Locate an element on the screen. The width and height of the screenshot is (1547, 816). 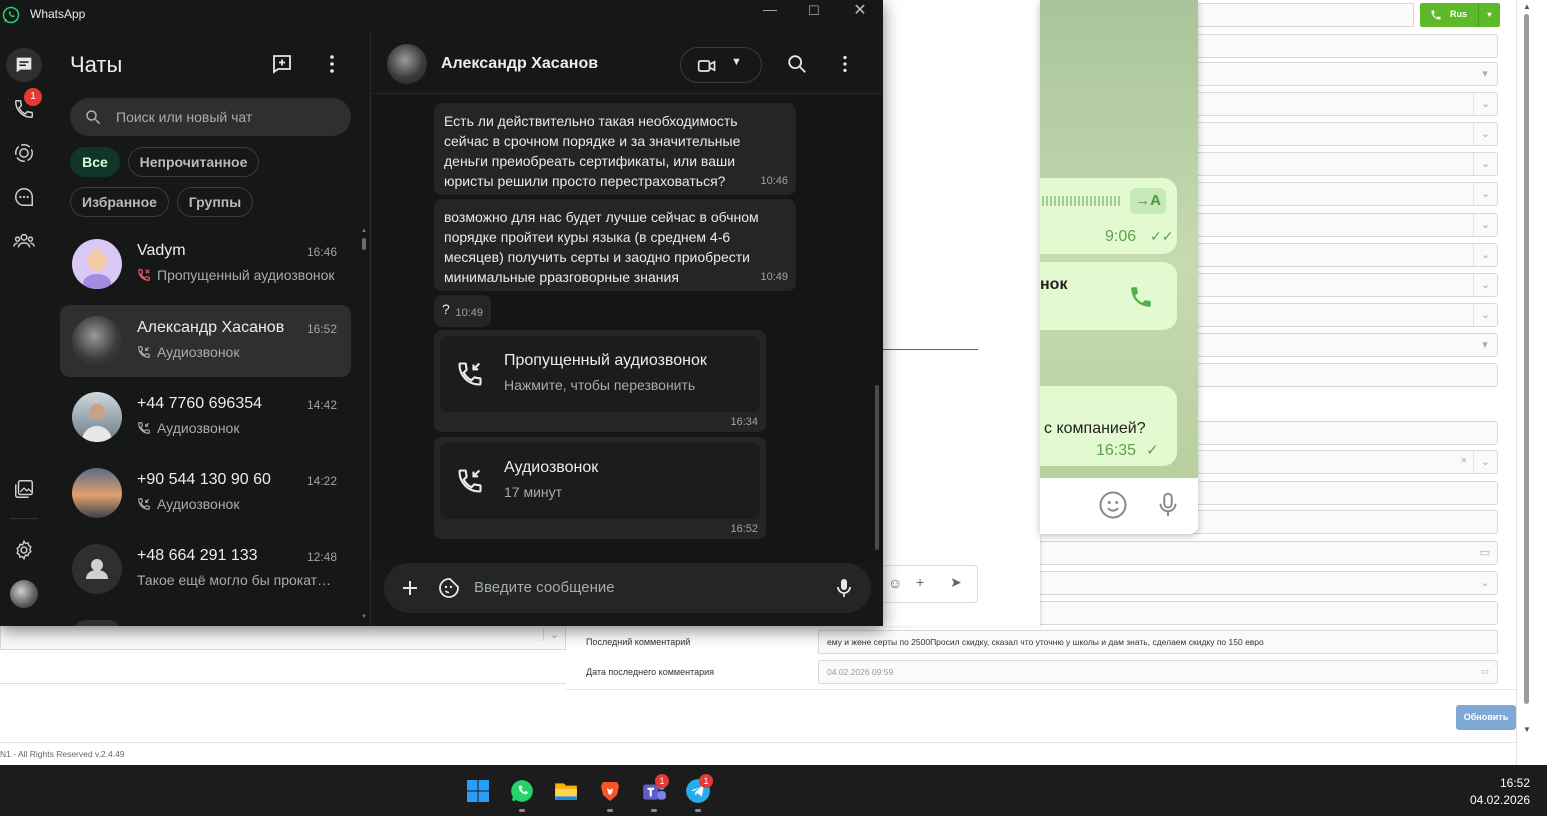
last-comment-date-input: 04.02.2026 09:59 ▭ is located at coordinates (1158, 672).